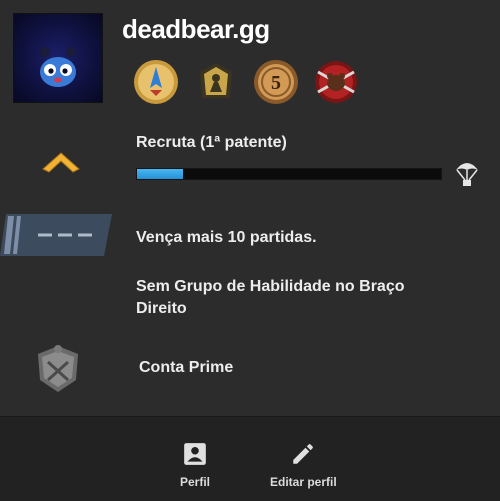 This screenshot has width=500, height=501. What do you see at coordinates (56, 235) in the screenshot?
I see `skill-group-unranked-icon` at bounding box center [56, 235].